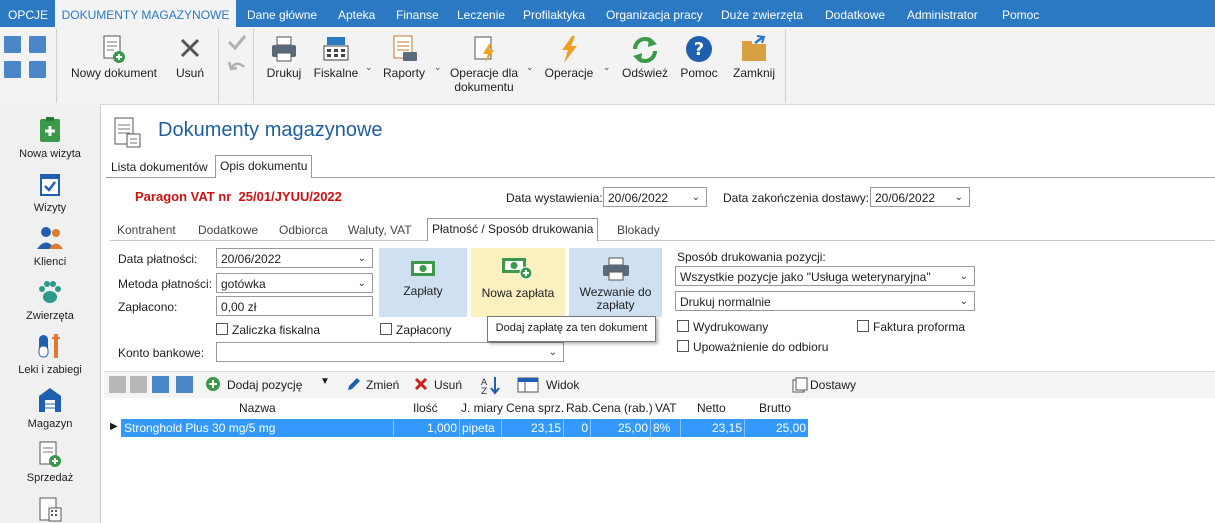  Describe the element at coordinates (535, 408) in the screenshot. I see `col-header-sale-price: Cena sprz.` at that location.